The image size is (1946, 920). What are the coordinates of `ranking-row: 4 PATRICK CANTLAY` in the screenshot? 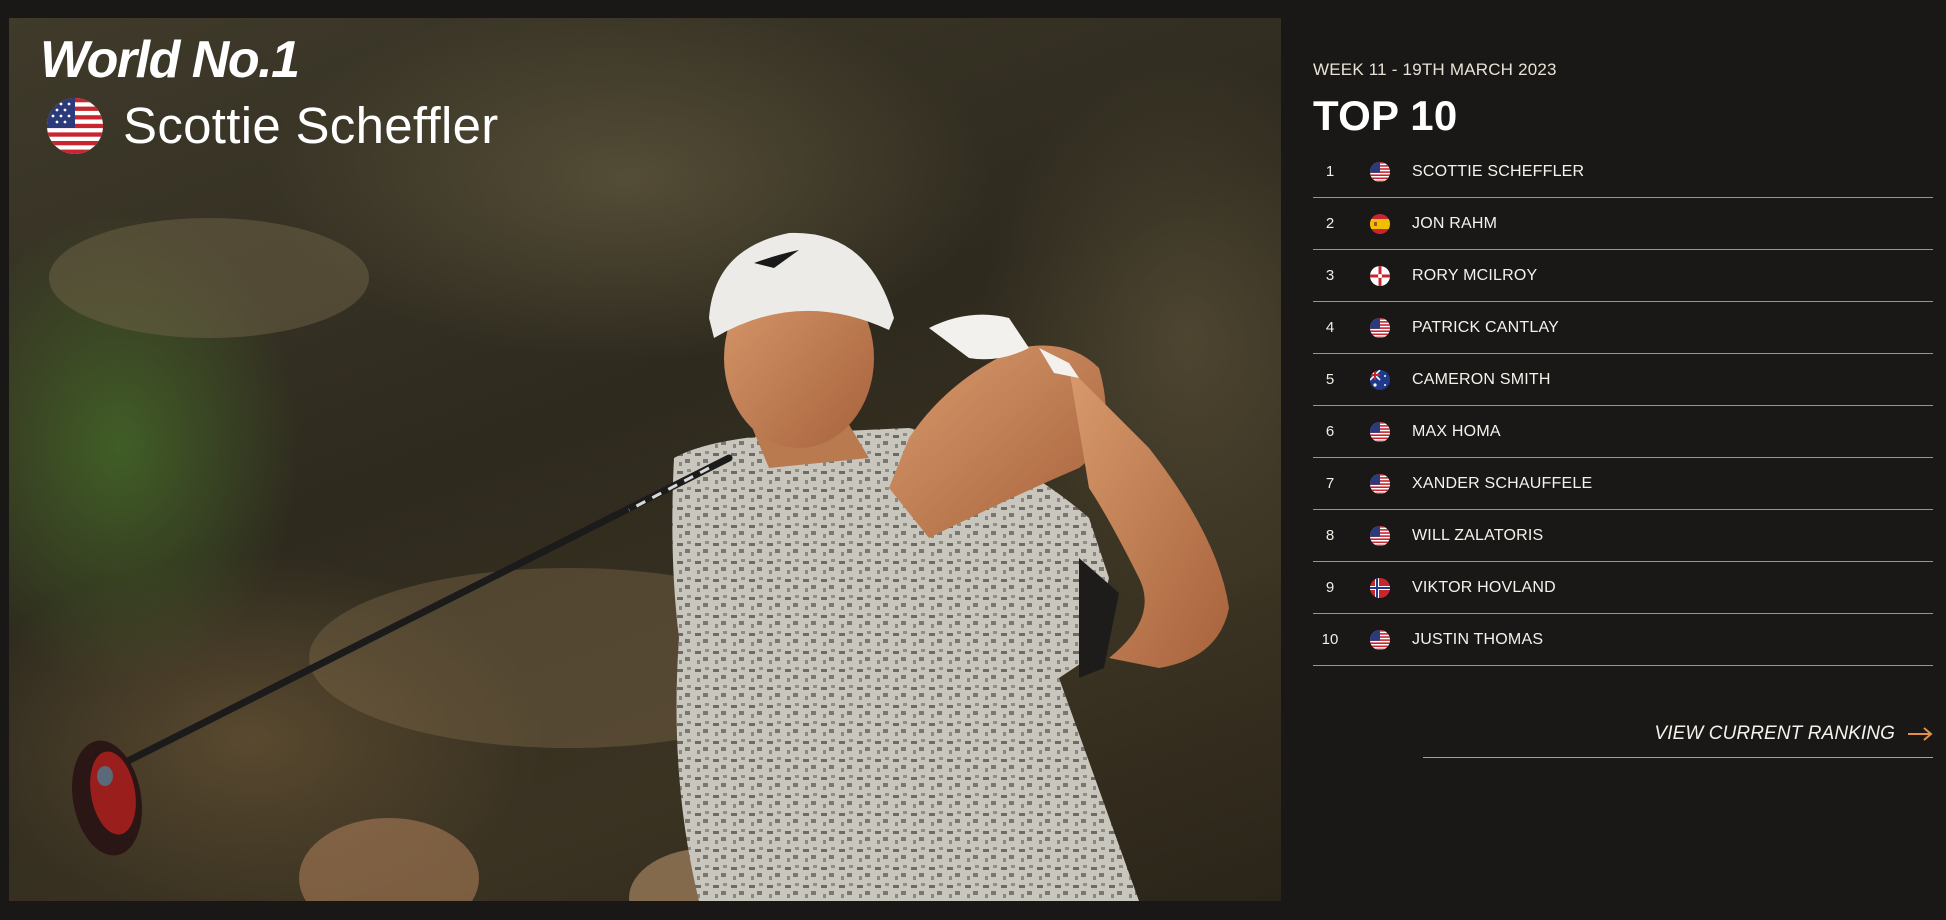 It's located at (1623, 328).